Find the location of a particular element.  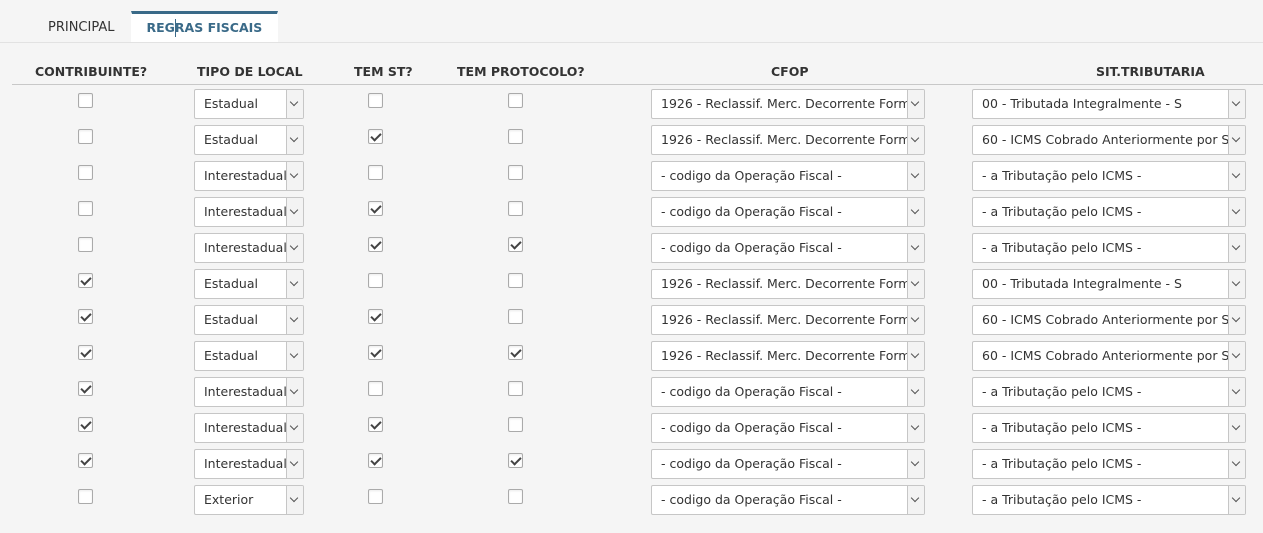

tab-principal: PRINCIPAL is located at coordinates (81, 27).